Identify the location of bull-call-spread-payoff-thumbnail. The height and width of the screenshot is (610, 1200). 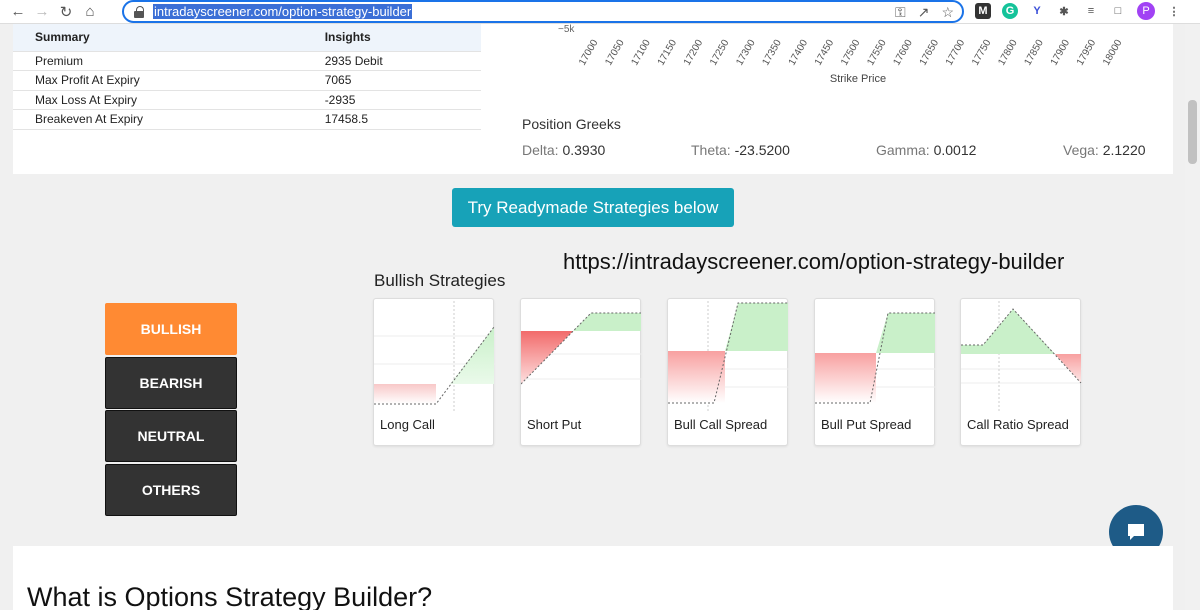
(728, 356).